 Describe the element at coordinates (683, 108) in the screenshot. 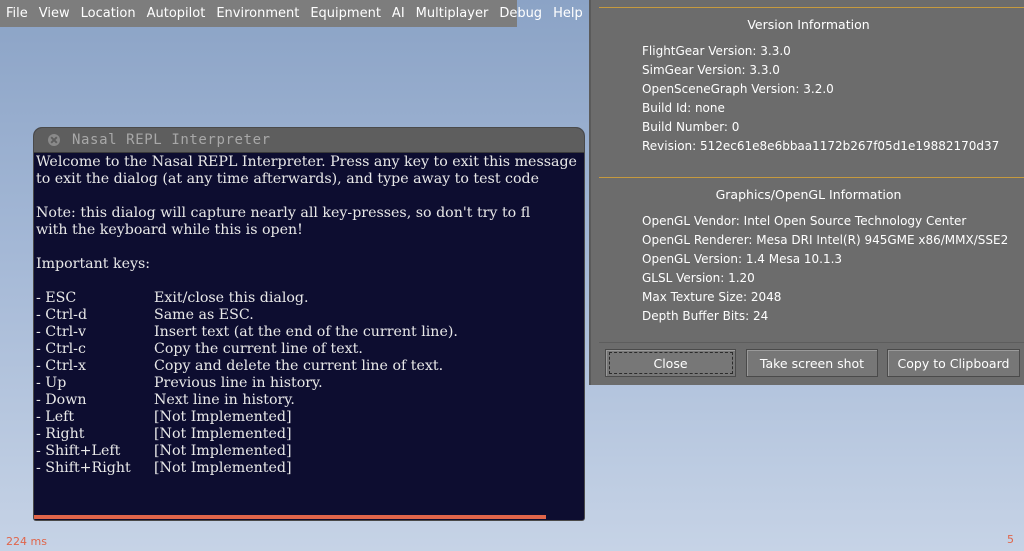

I see `info-row-build-id: Build Id: none` at that location.